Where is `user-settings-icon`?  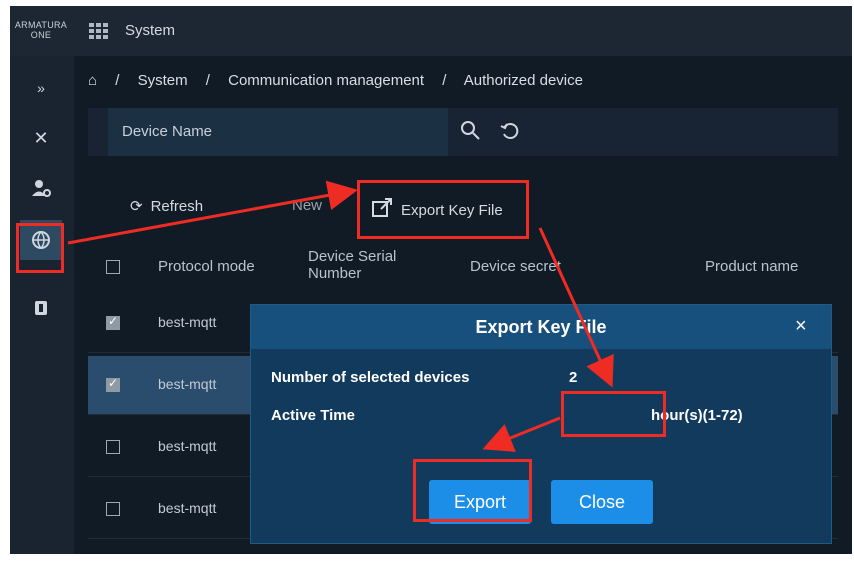 user-settings-icon is located at coordinates (41, 188).